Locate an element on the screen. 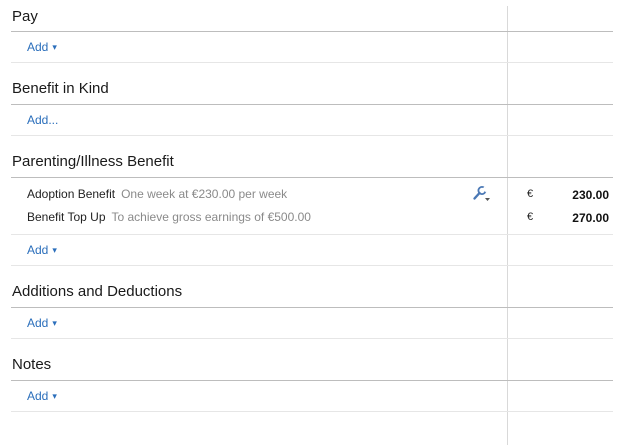  benefit-amount: 230.00 is located at coordinates (590, 195).